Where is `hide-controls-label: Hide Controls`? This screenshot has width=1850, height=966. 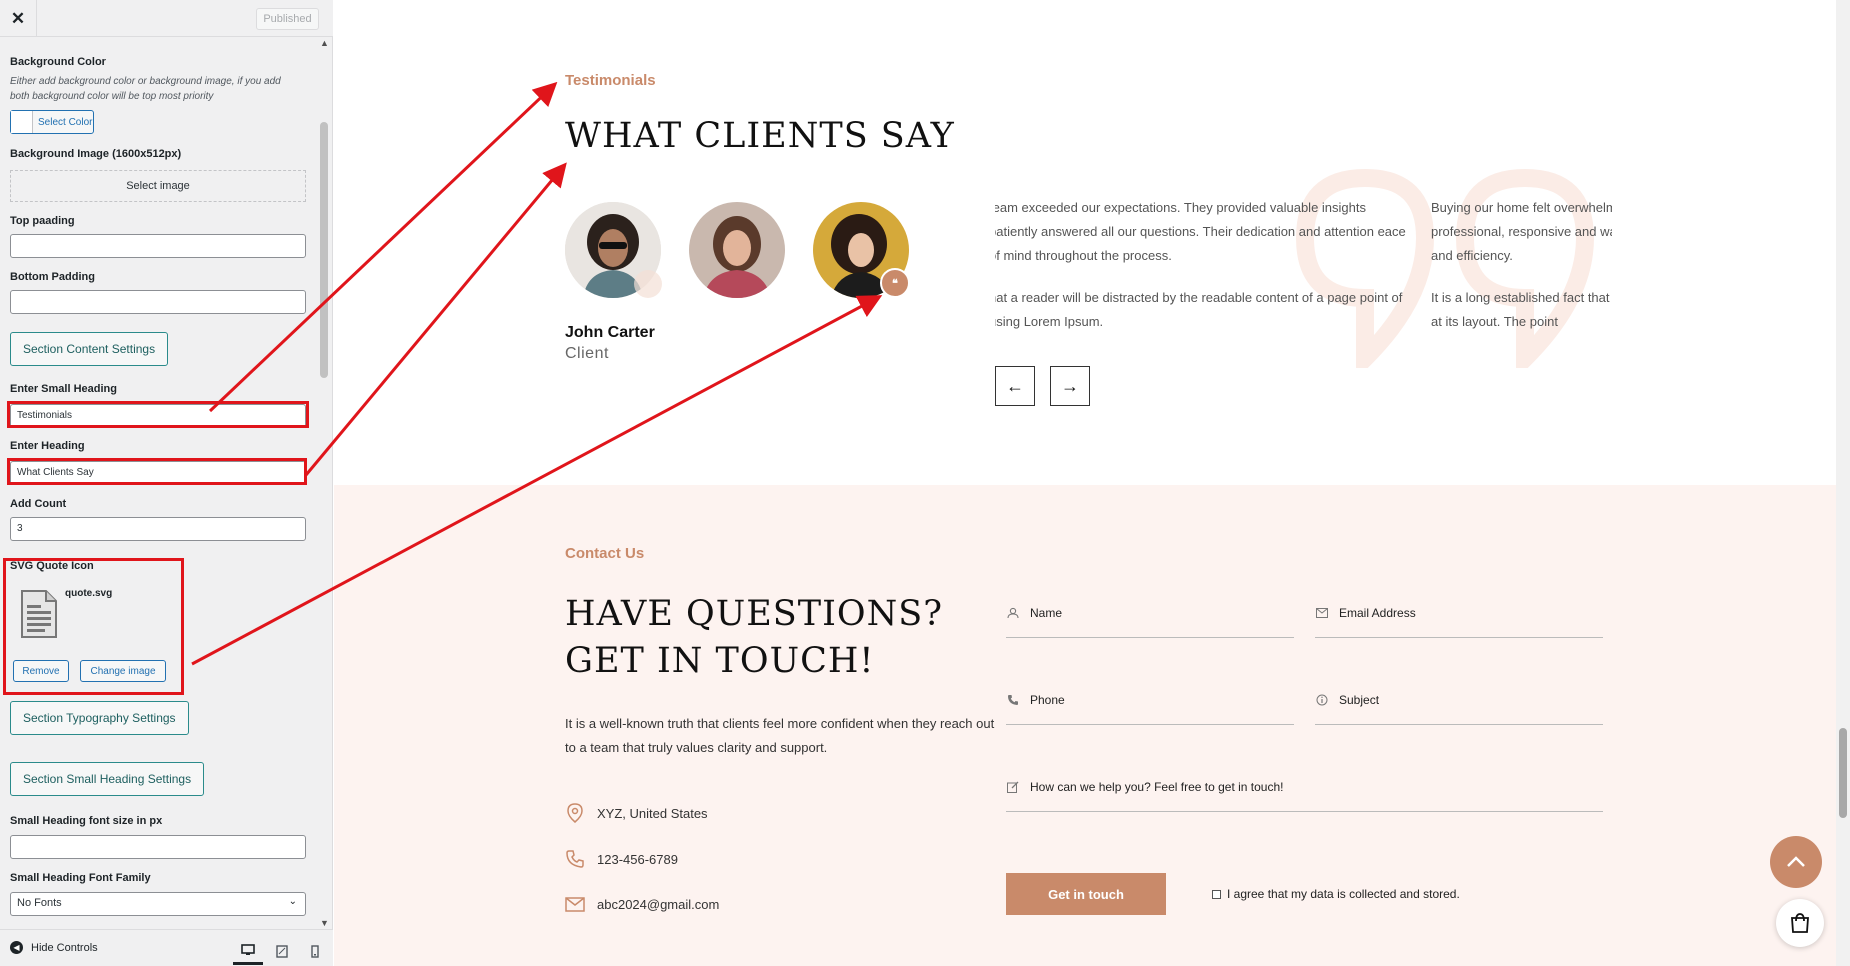 hide-controls-label: Hide Controls is located at coordinates (64, 947).